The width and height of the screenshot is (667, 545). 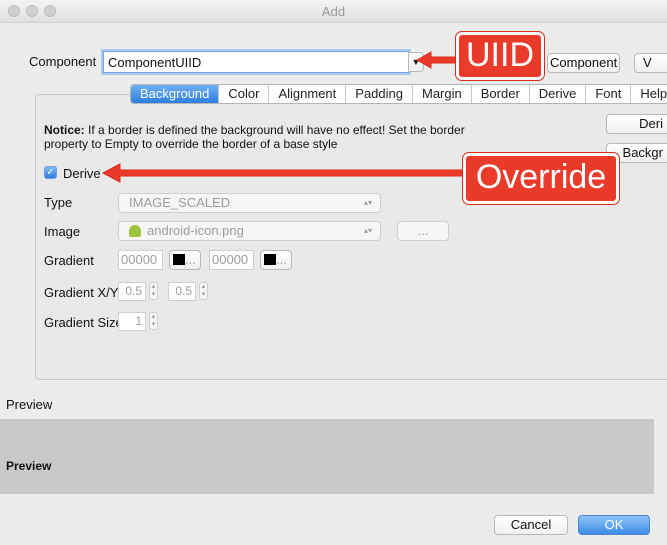 I want to click on override-callout: Override, so click(x=541, y=178).